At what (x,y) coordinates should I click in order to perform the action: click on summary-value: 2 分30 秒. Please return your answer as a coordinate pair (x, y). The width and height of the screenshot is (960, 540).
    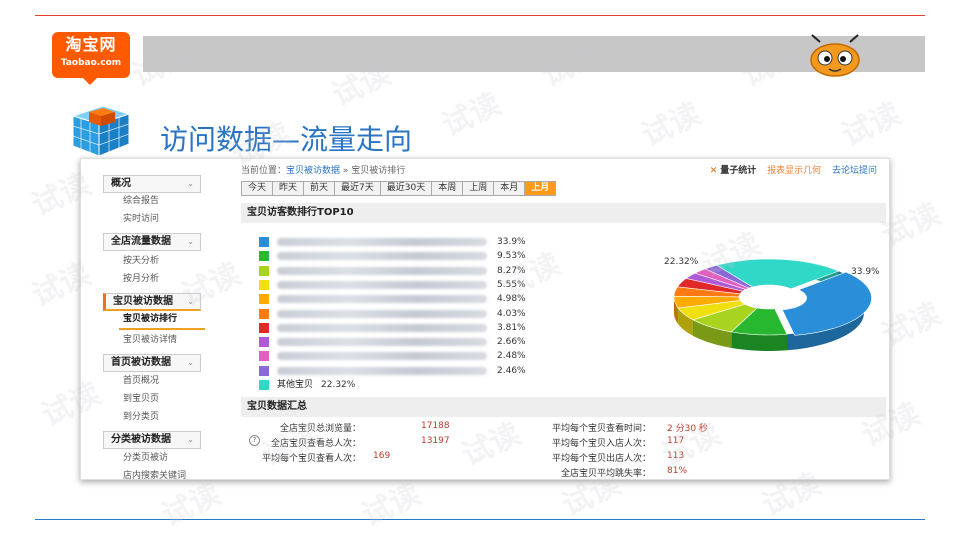
    Looking at the image, I should click on (687, 429).